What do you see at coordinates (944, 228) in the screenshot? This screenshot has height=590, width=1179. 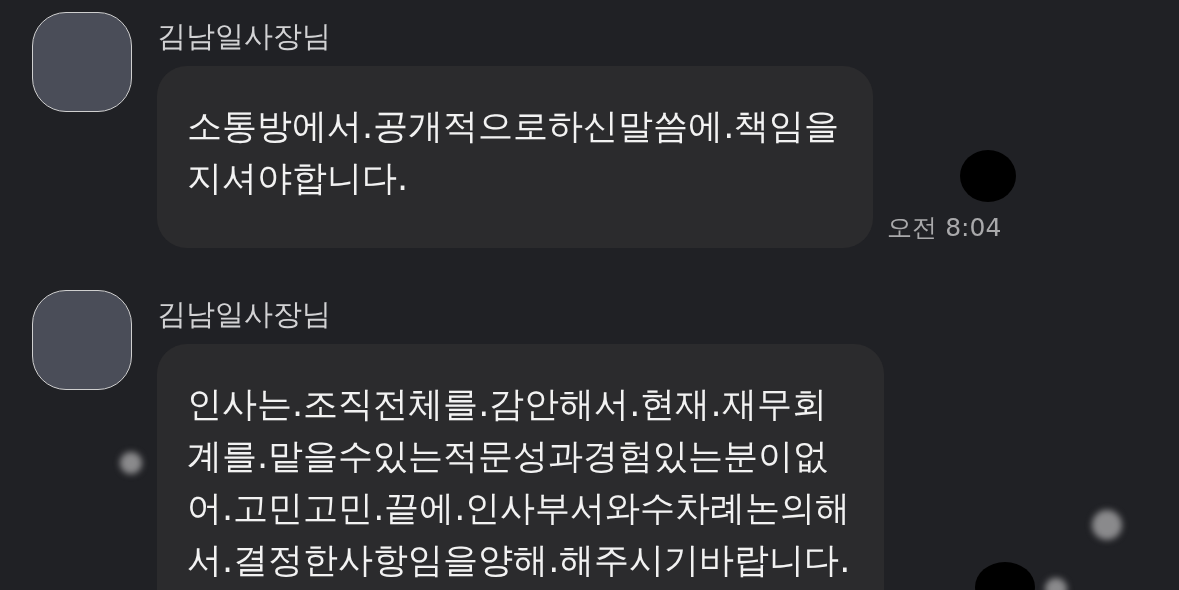 I see `message-time: 오전 8:04` at bounding box center [944, 228].